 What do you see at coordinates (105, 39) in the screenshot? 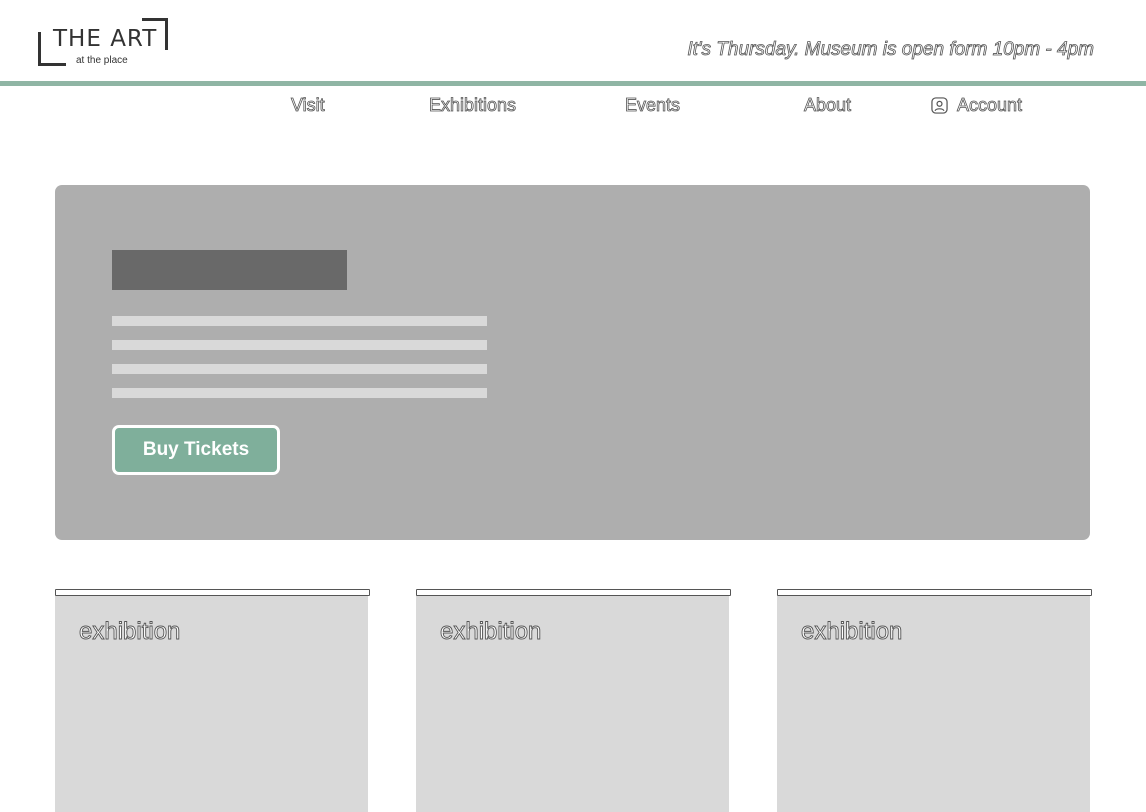
I see `logo-title: THE ART` at bounding box center [105, 39].